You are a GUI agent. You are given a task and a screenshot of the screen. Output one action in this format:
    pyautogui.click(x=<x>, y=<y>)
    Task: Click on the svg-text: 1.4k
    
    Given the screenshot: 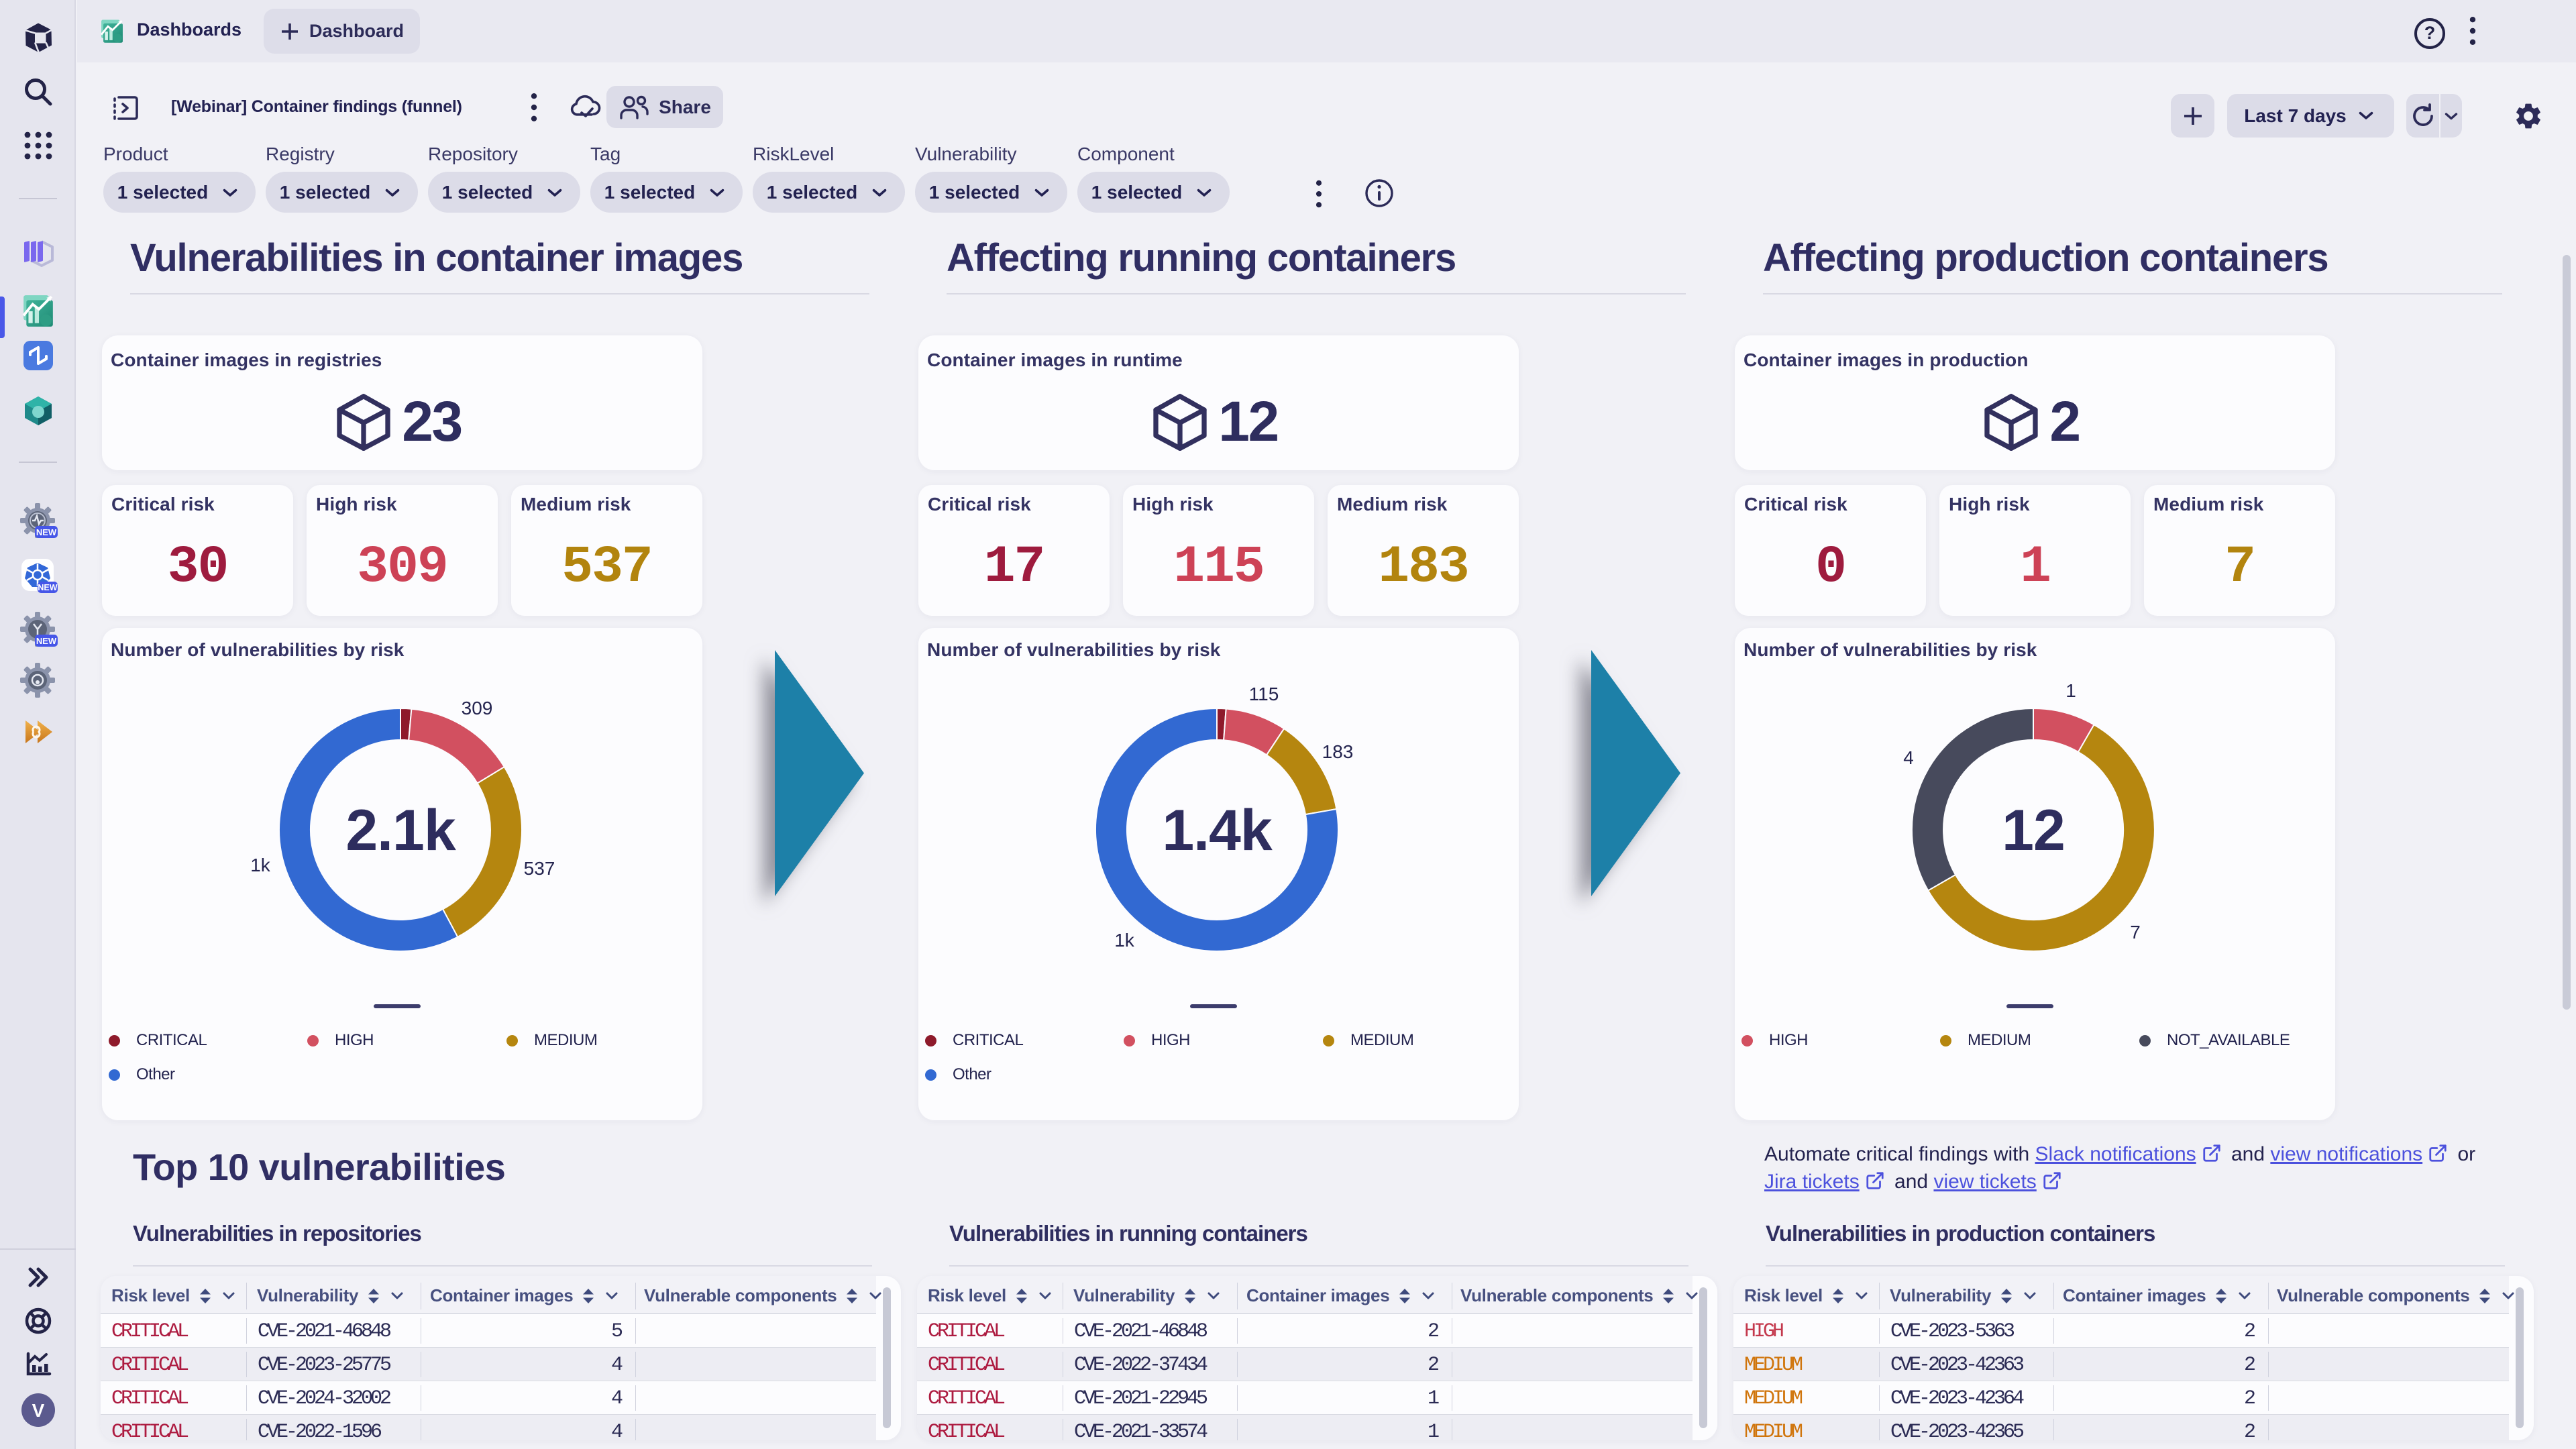 What is the action you would take?
    pyautogui.click(x=1217, y=830)
    